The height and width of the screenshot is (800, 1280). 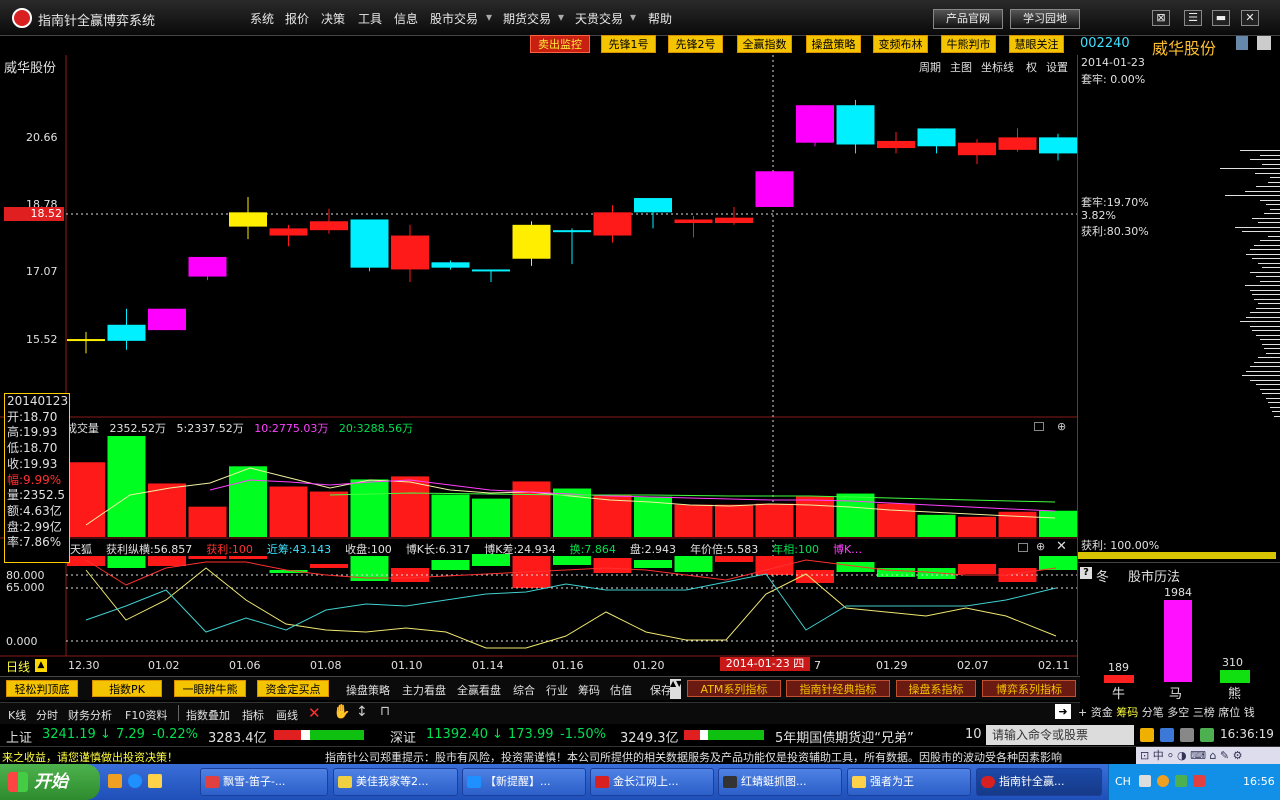 I want to click on tab-chips: 筹码, so click(x=589, y=690).